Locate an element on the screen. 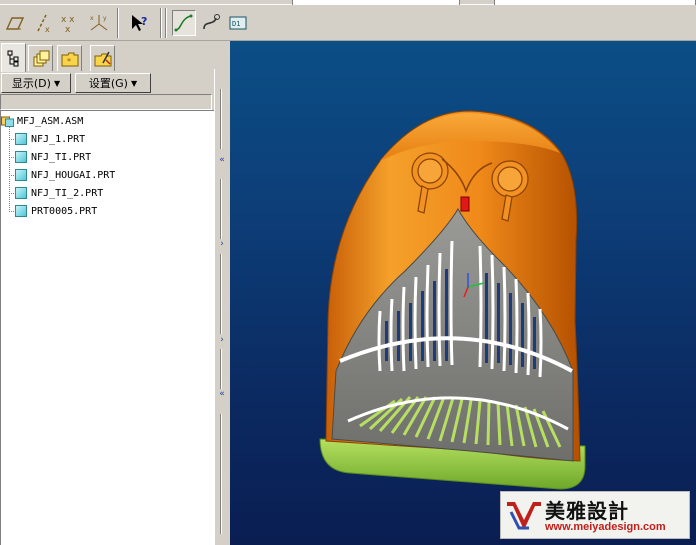  watermark-title: 美雅設計 is located at coordinates (587, 511).